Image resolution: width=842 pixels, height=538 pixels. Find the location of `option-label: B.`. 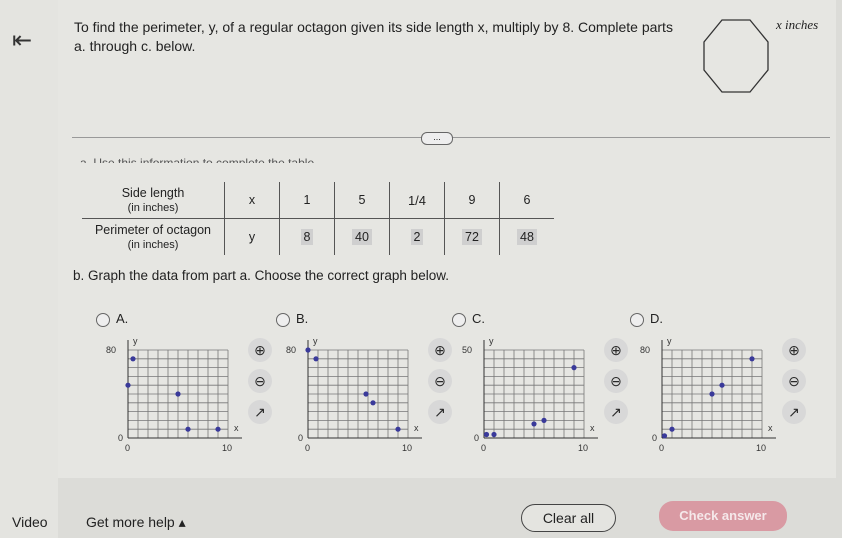

option-label: B. is located at coordinates (302, 318).